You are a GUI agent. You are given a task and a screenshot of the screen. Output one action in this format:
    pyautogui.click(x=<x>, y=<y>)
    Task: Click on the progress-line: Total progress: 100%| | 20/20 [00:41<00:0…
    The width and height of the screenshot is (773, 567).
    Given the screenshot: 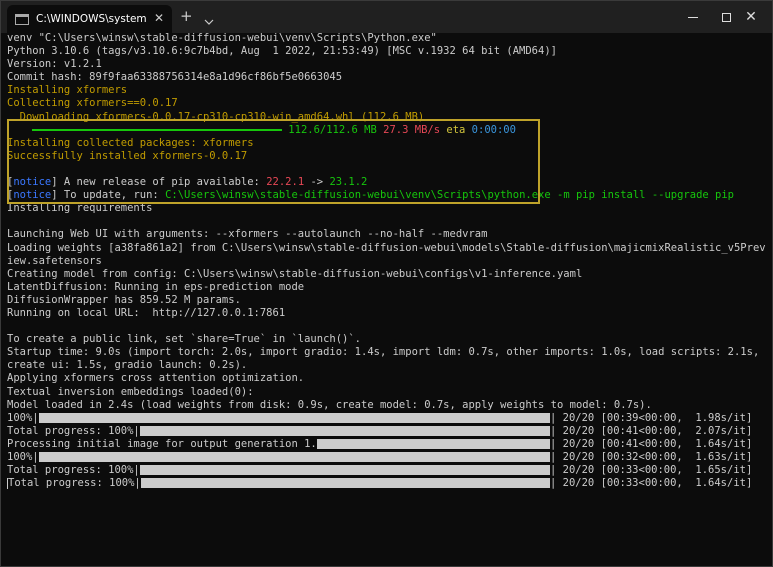 What is the action you would take?
    pyautogui.click(x=387, y=431)
    